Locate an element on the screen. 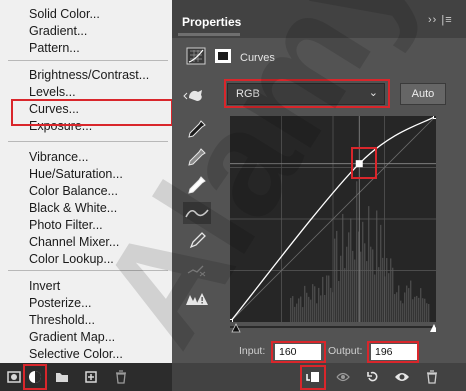 This screenshot has width=466, height=391. curve-point is located at coordinates (436, 116).